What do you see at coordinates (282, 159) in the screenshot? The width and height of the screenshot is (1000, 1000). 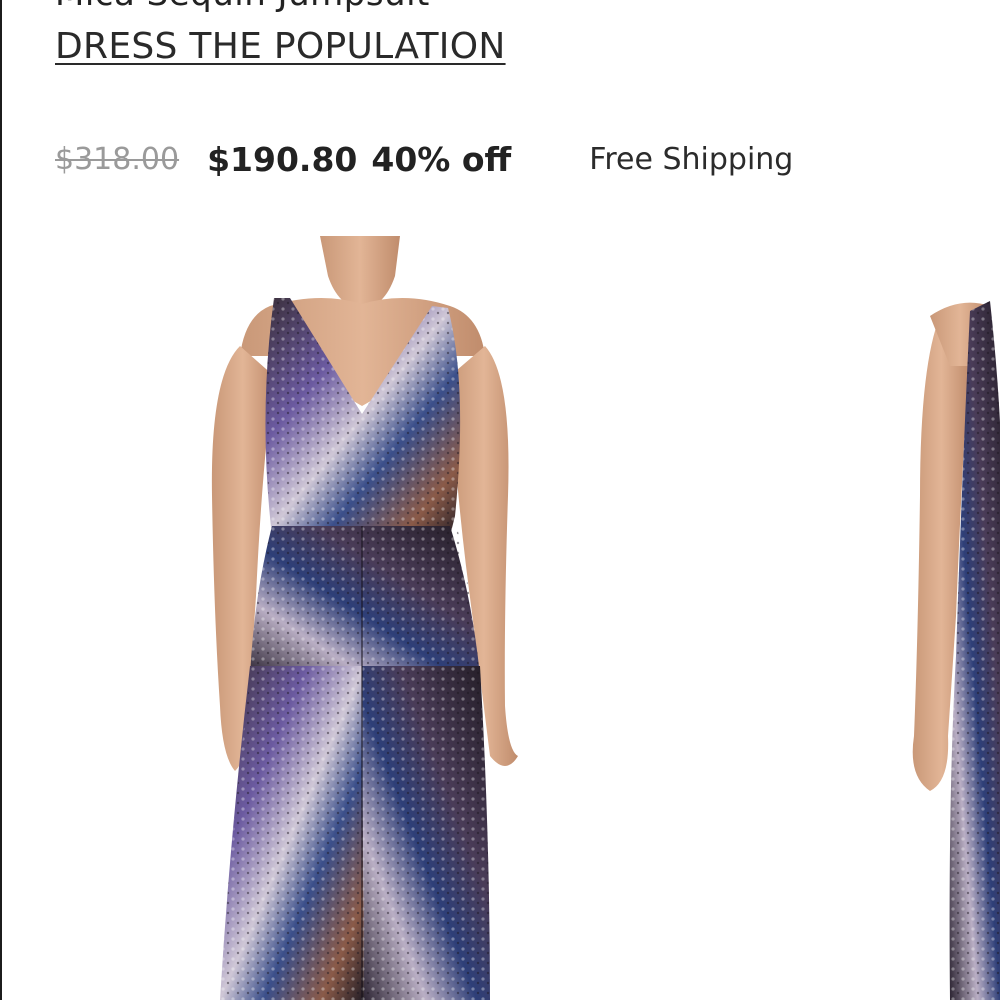 I see `sale-price: $190.80` at bounding box center [282, 159].